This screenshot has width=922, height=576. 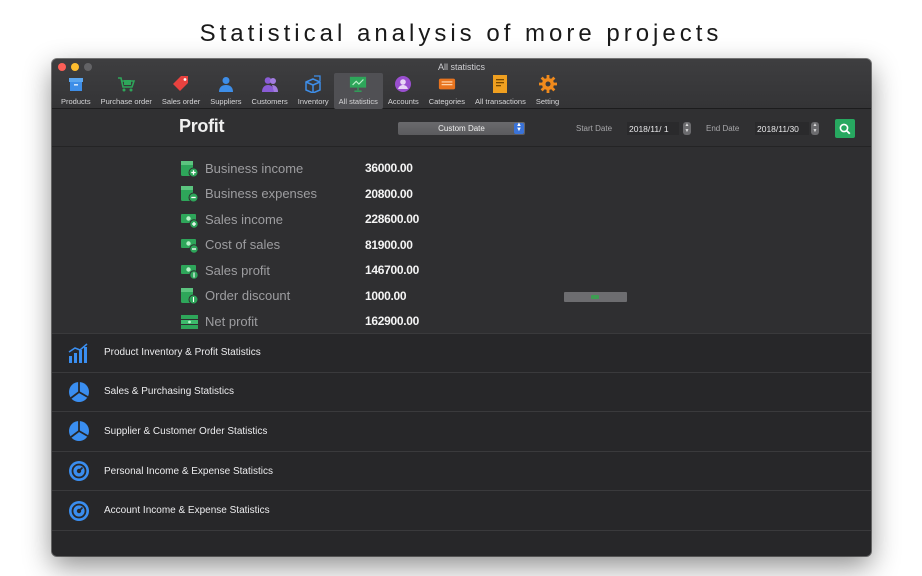 I want to click on loading-indicator, so click(x=595, y=297).